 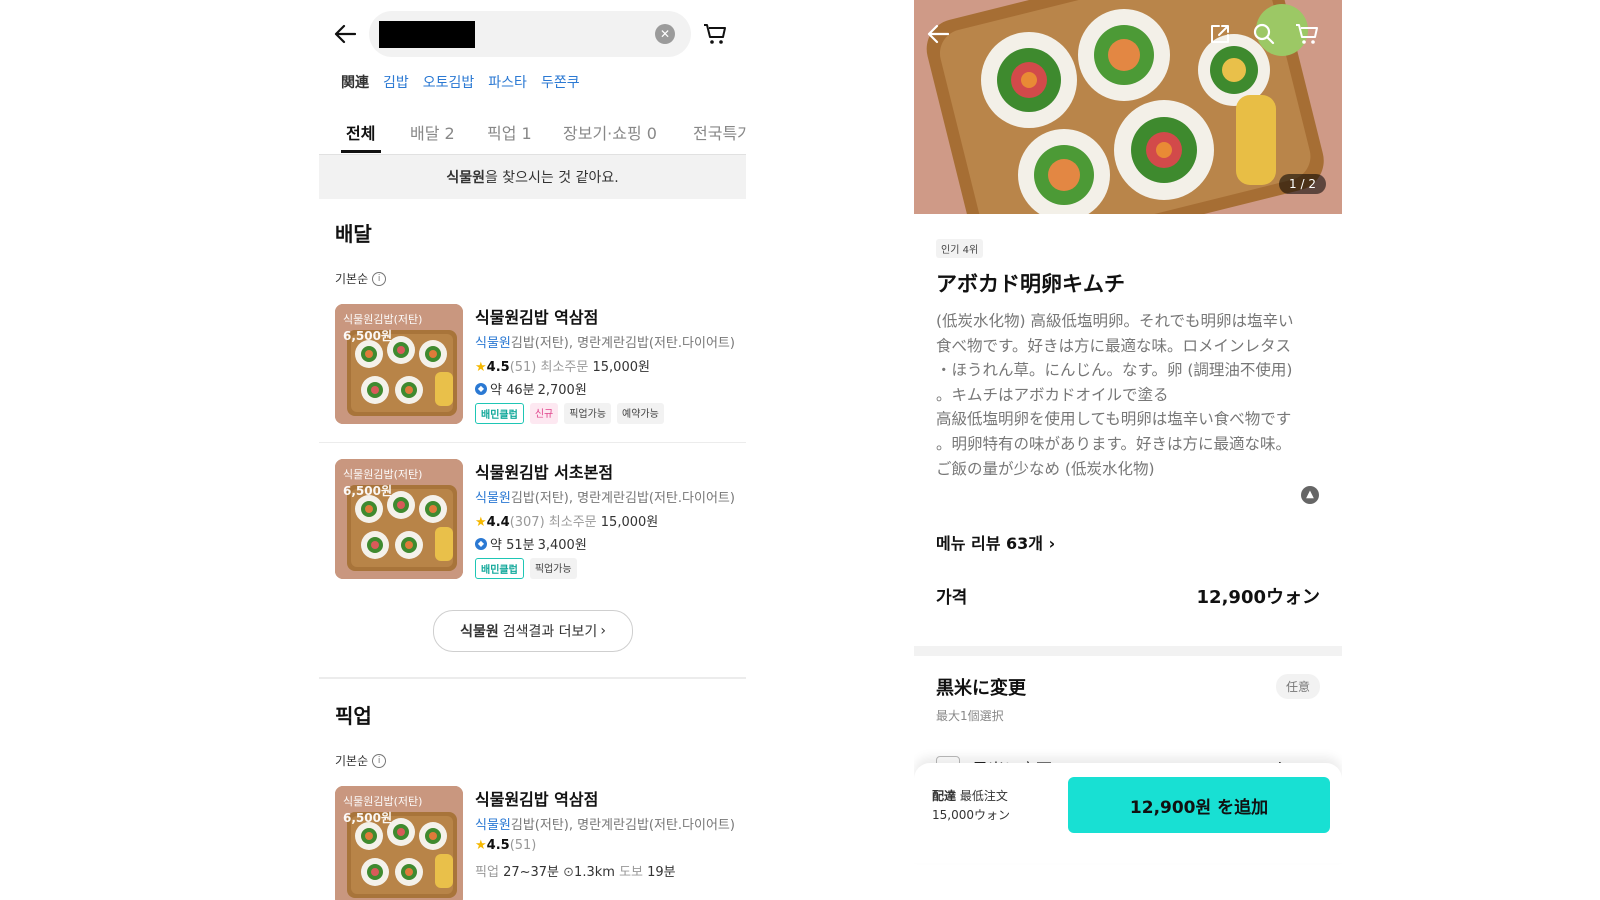 What do you see at coordinates (532, 177) in the screenshot?
I see `search-suggestion: 식물원 을 찾으시는 것 같아요.` at bounding box center [532, 177].